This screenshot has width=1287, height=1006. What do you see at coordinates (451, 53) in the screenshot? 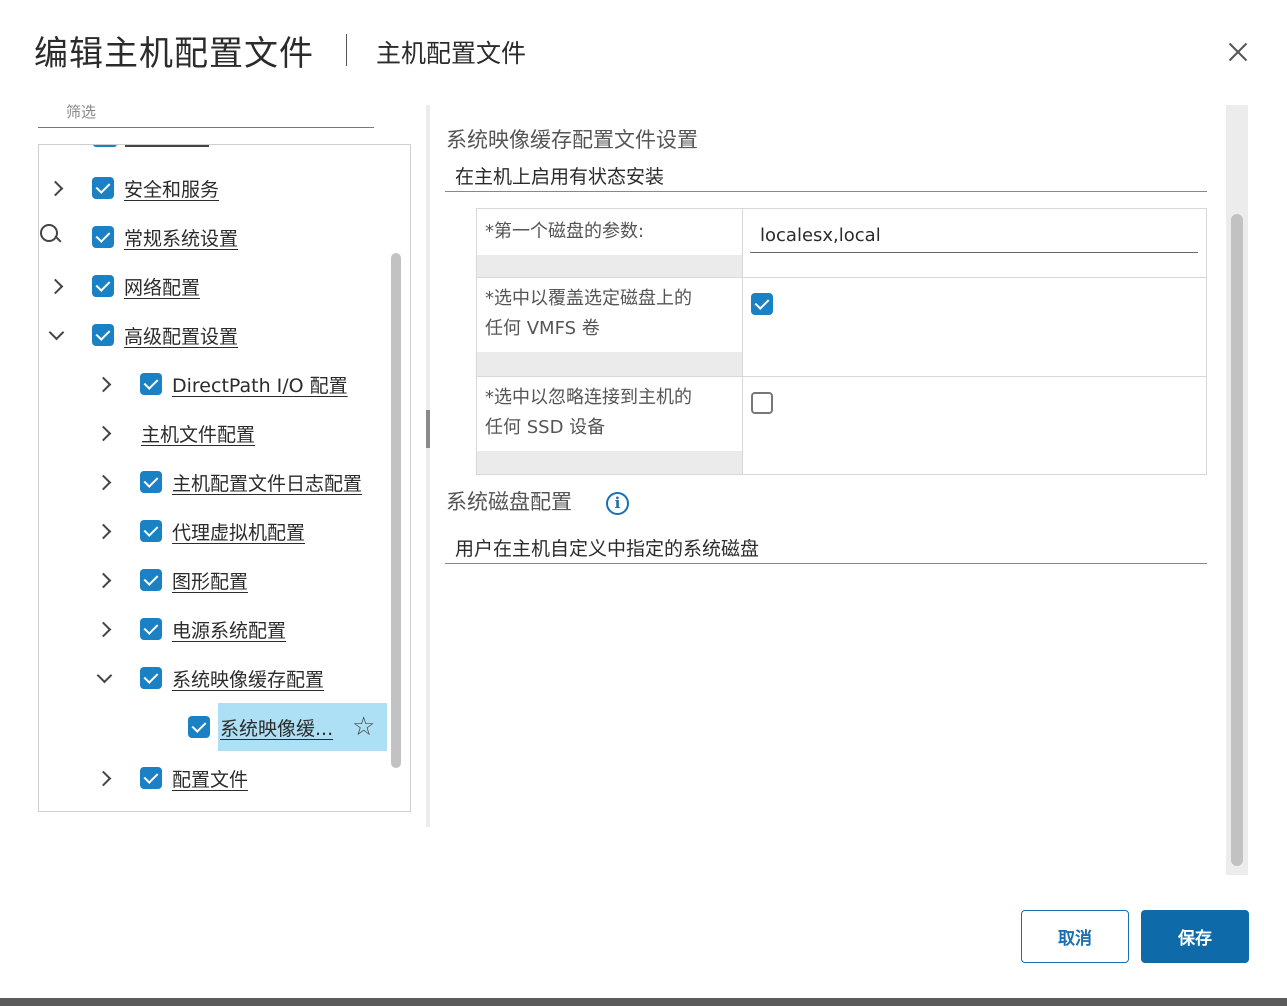
I see `dialog-subtitle: 主机配置文件` at bounding box center [451, 53].